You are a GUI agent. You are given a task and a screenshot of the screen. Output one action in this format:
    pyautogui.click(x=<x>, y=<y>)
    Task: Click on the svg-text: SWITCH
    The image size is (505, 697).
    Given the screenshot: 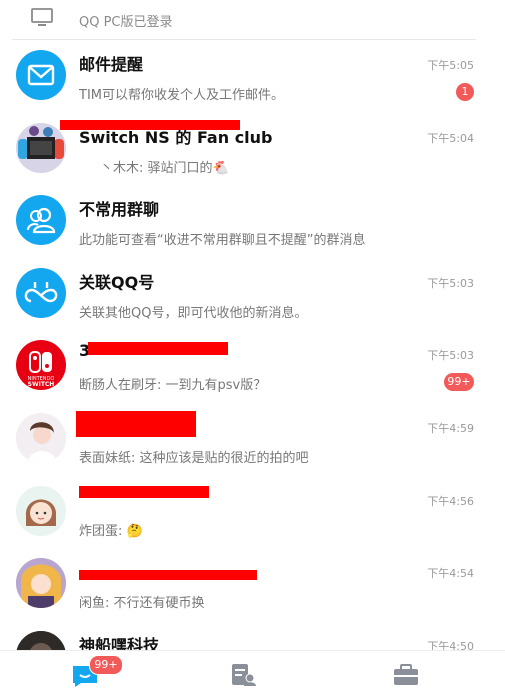 What is the action you would take?
    pyautogui.click(x=41, y=384)
    